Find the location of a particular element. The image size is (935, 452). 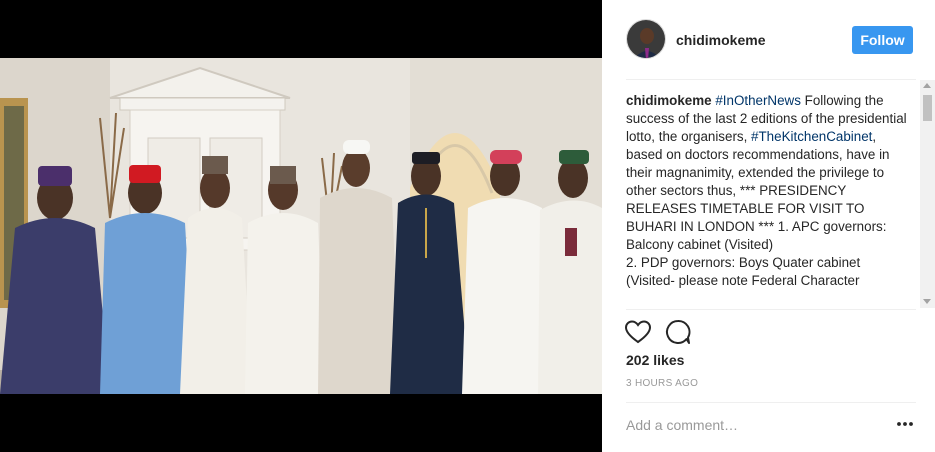

header-divider is located at coordinates (771, 79).